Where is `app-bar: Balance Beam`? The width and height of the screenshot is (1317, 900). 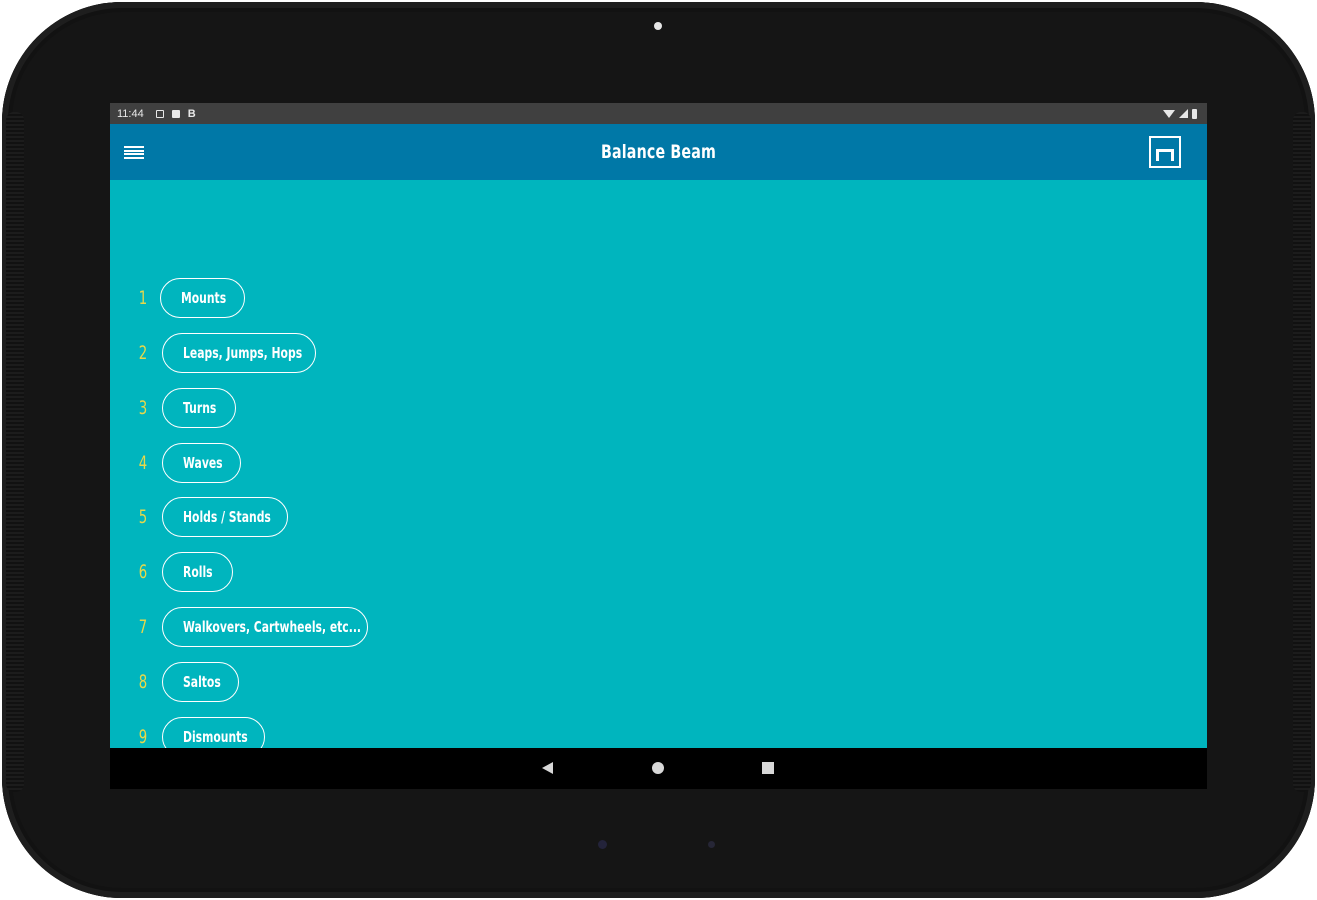 app-bar: Balance Beam is located at coordinates (658, 152).